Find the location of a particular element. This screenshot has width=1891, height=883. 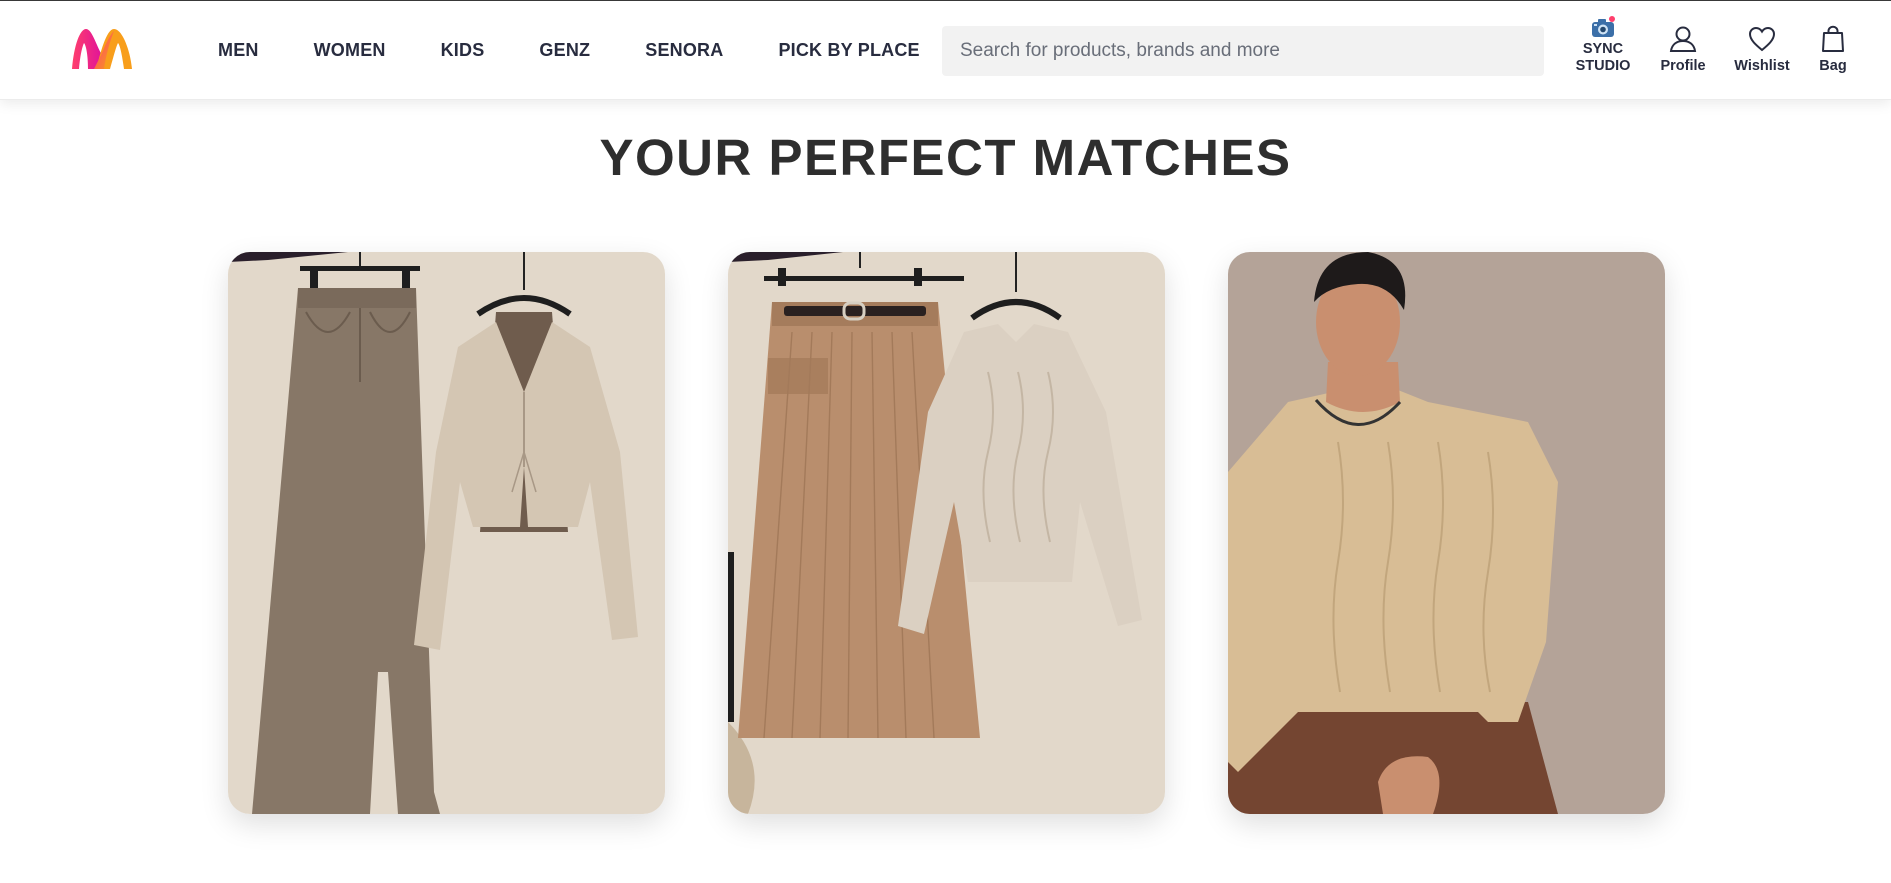

profile-button: Profile is located at coordinates (1683, 50).